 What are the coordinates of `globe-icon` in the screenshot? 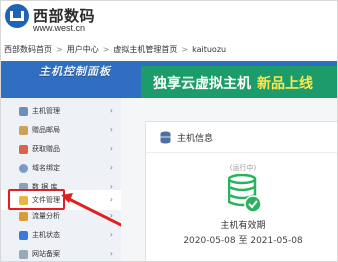 It's located at (23, 168).